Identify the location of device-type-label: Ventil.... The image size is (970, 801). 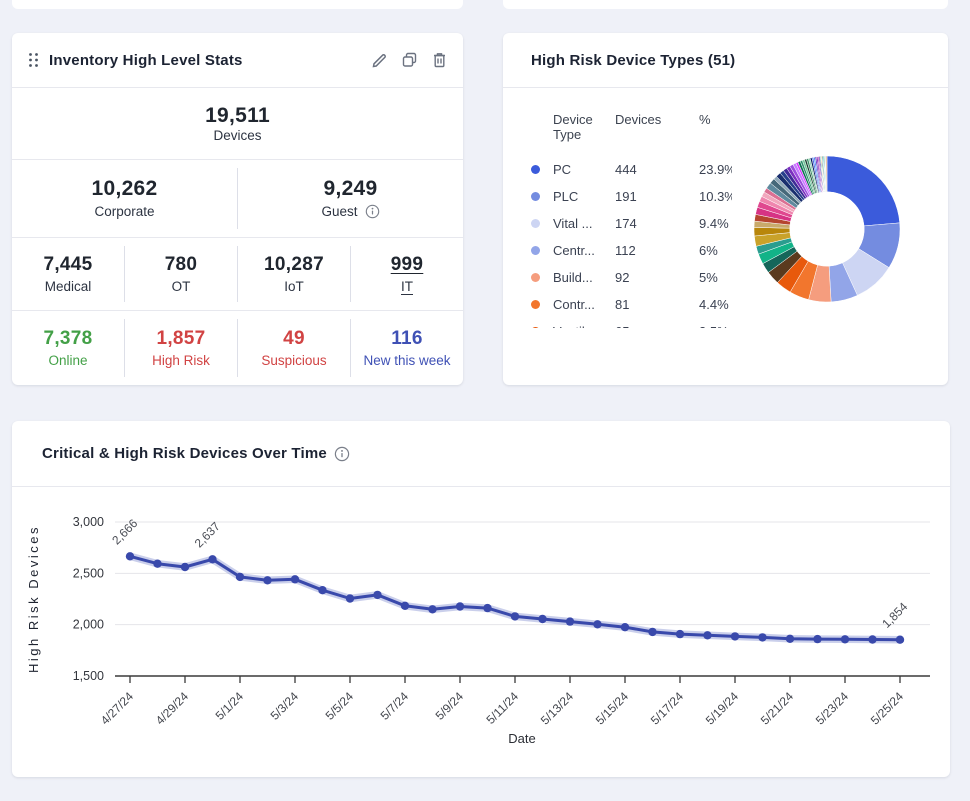
(584, 326).